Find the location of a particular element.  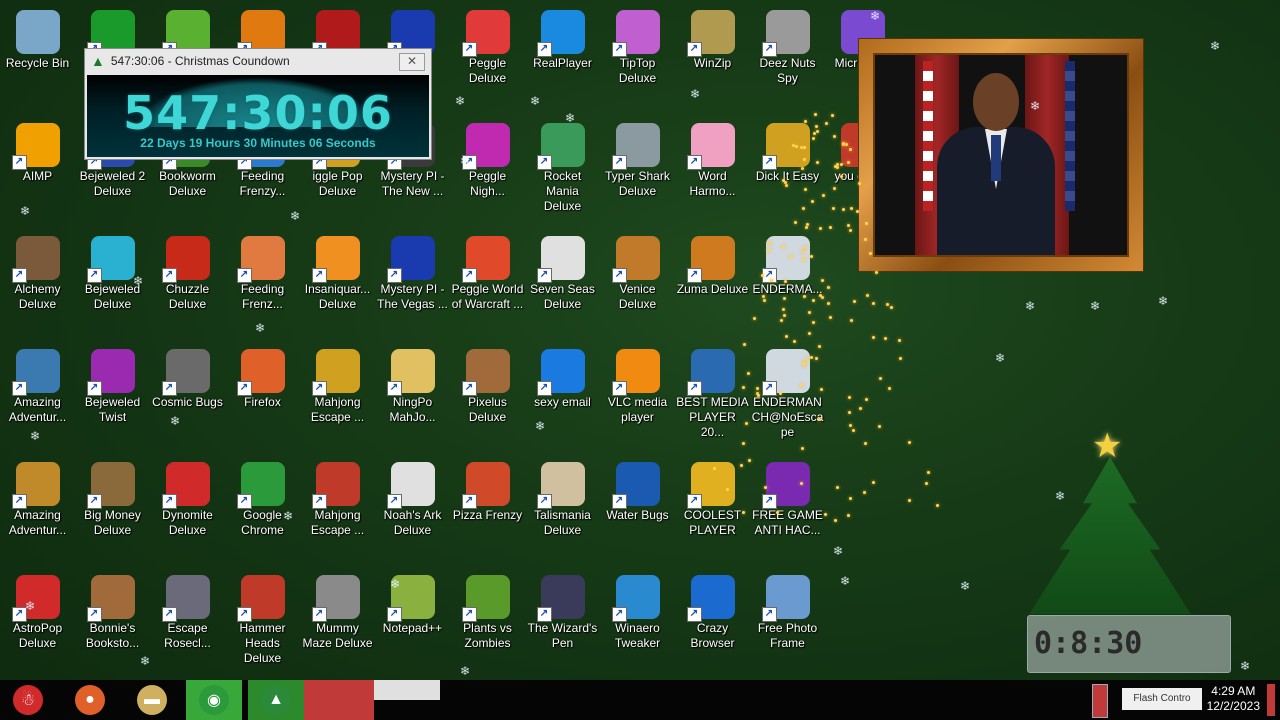

photo-frame-widget is located at coordinates (1001, 155).